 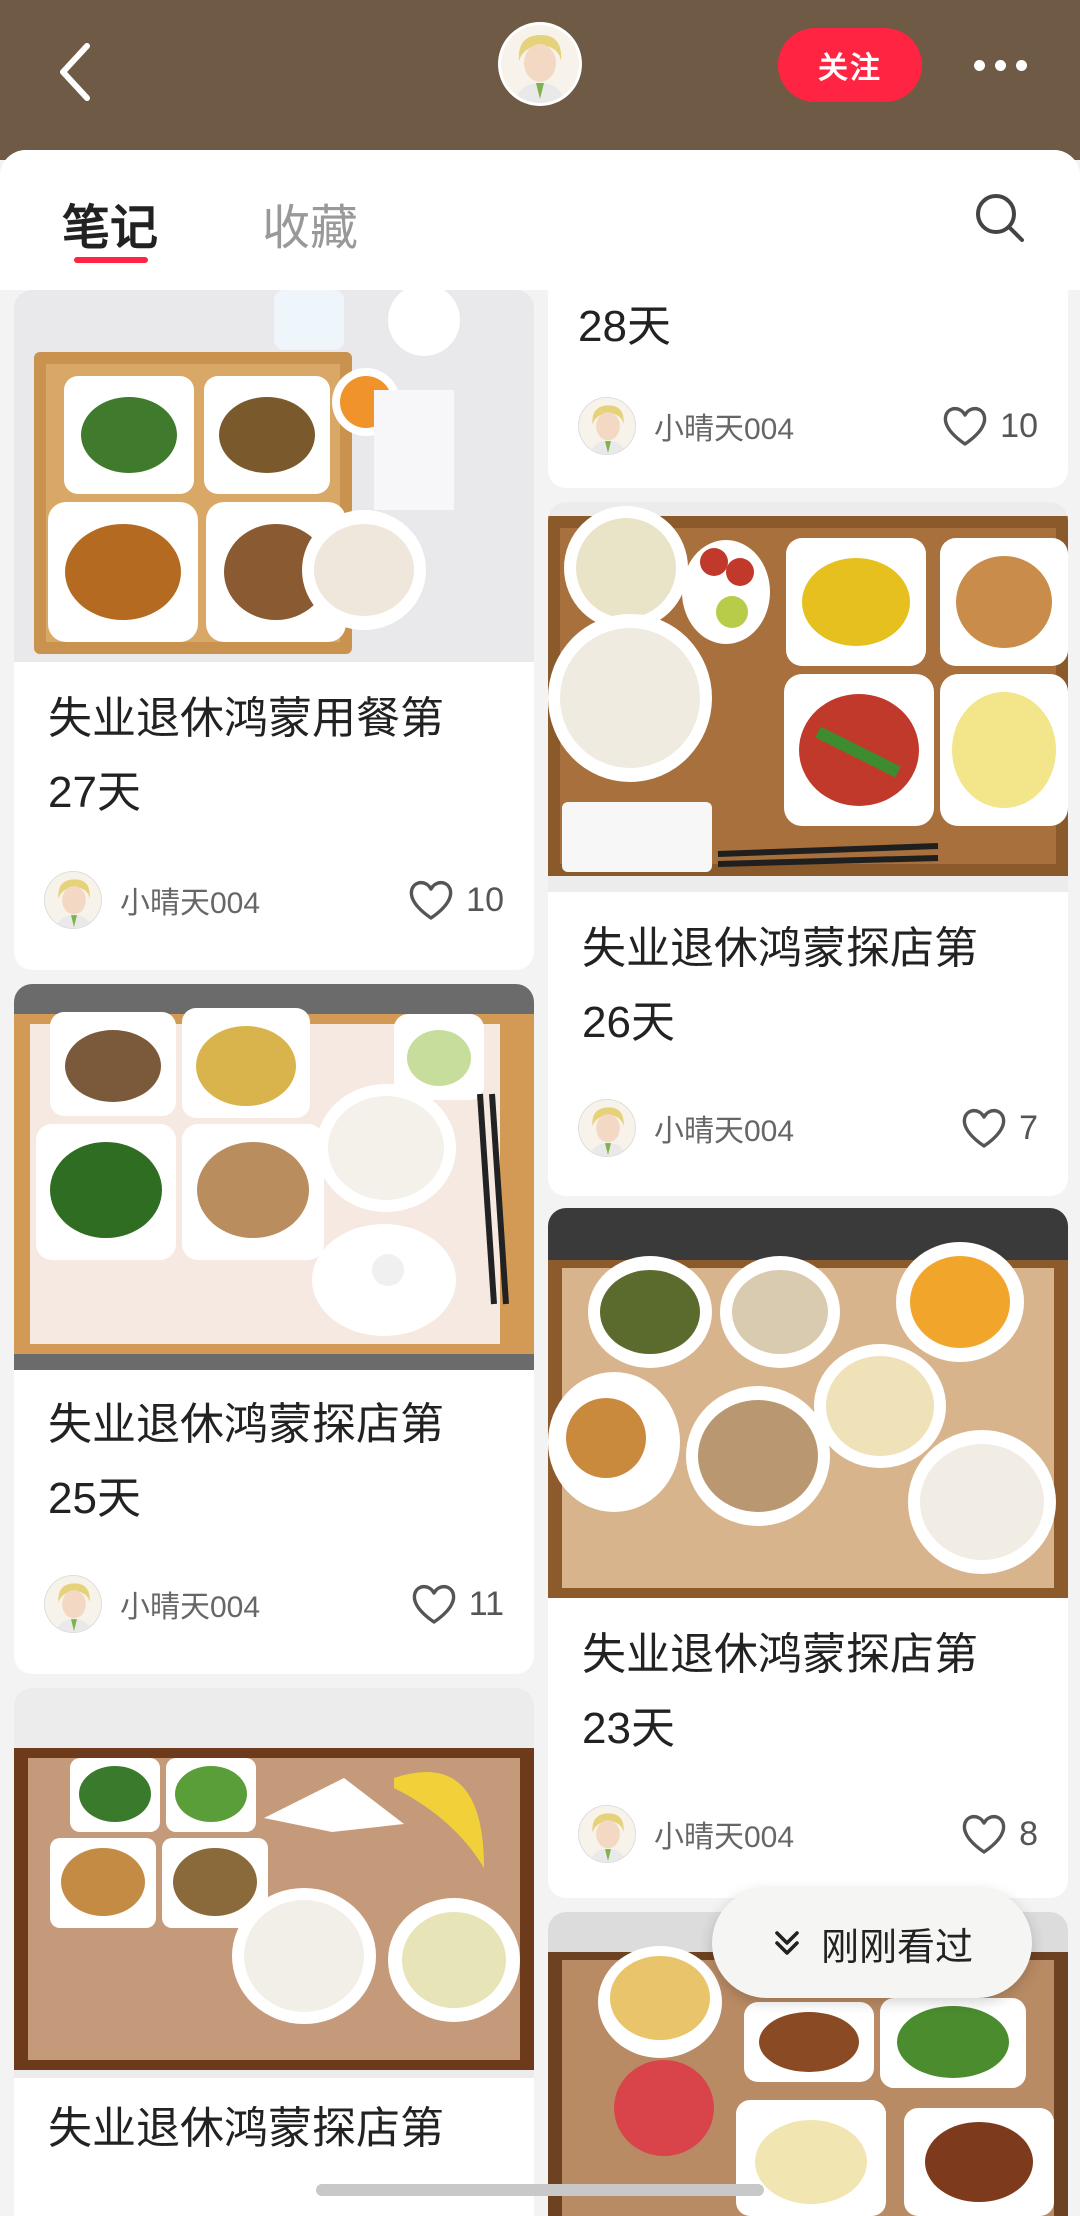 I want to click on search-button, so click(x=1000, y=218).